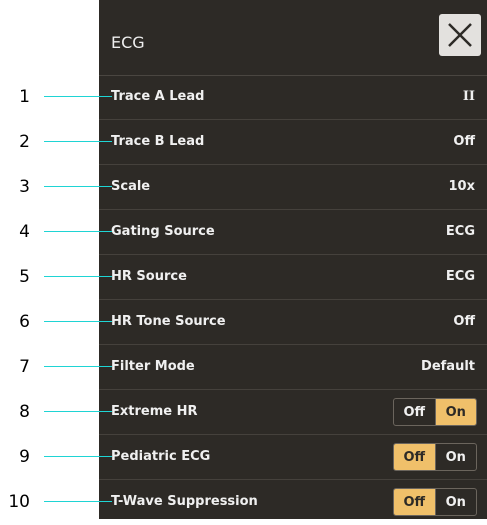 Image resolution: width=487 pixels, height=525 pixels. Describe the element at coordinates (128, 42) in the screenshot. I see `panel-title: ECG` at that location.